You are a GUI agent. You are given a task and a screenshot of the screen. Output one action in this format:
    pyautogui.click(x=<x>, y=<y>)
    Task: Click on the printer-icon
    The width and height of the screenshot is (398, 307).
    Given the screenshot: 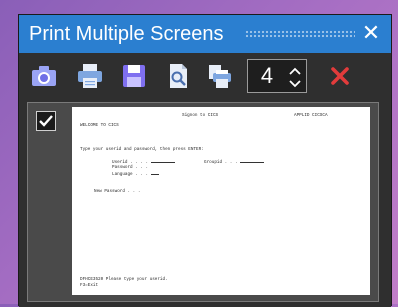 What is the action you would take?
    pyautogui.click(x=90, y=76)
    